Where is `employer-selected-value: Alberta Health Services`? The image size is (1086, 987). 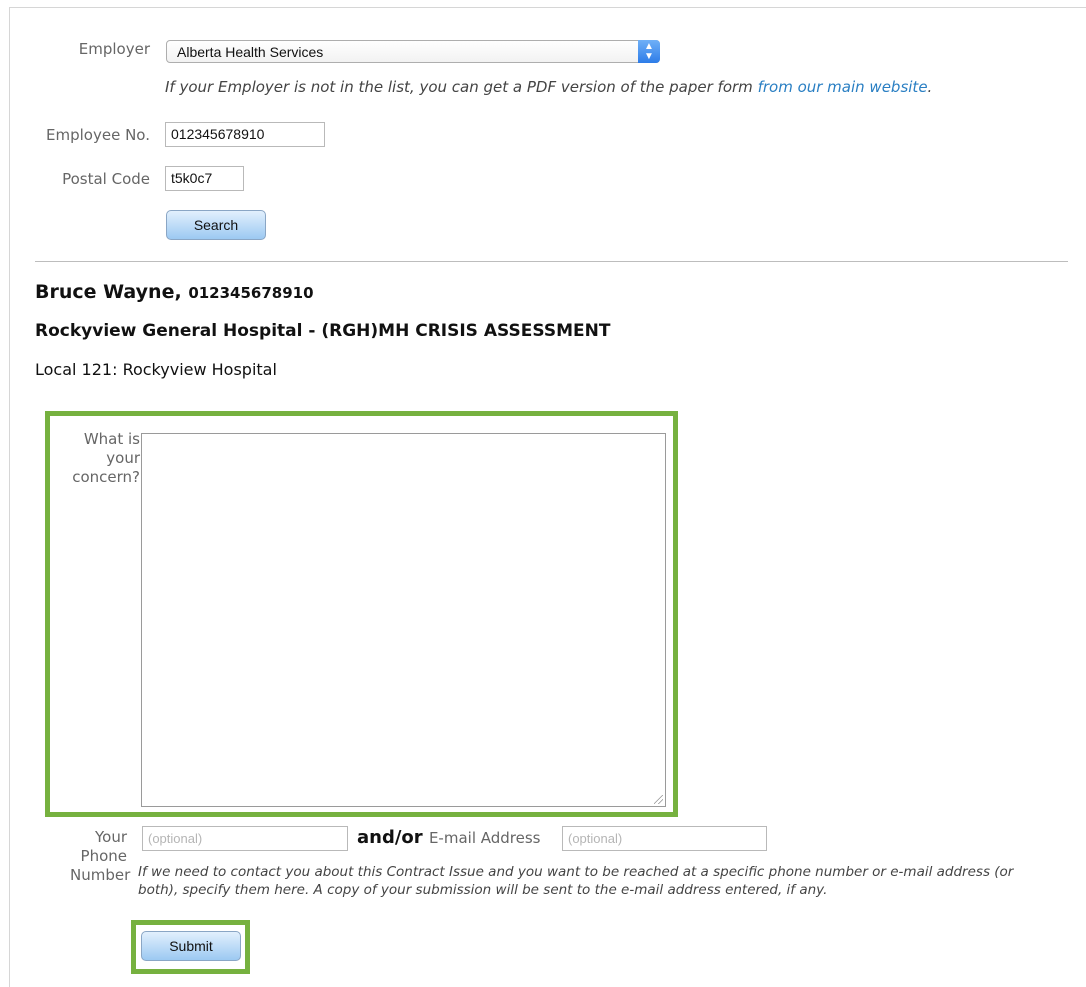
employer-selected-value: Alberta Health Services is located at coordinates (250, 52).